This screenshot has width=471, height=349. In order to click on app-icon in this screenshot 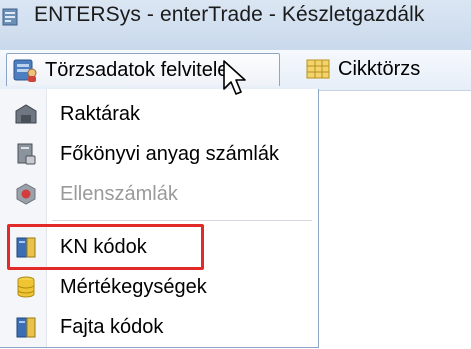, I will do `click(10, 17)`.